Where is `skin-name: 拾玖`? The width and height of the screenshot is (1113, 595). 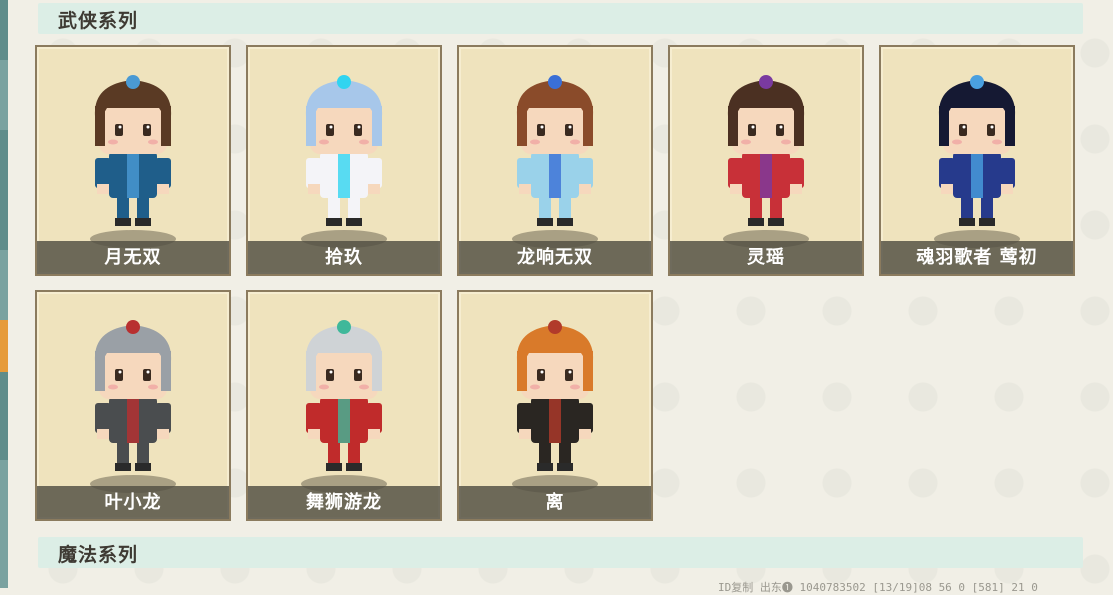 skin-name: 拾玖 is located at coordinates (344, 257).